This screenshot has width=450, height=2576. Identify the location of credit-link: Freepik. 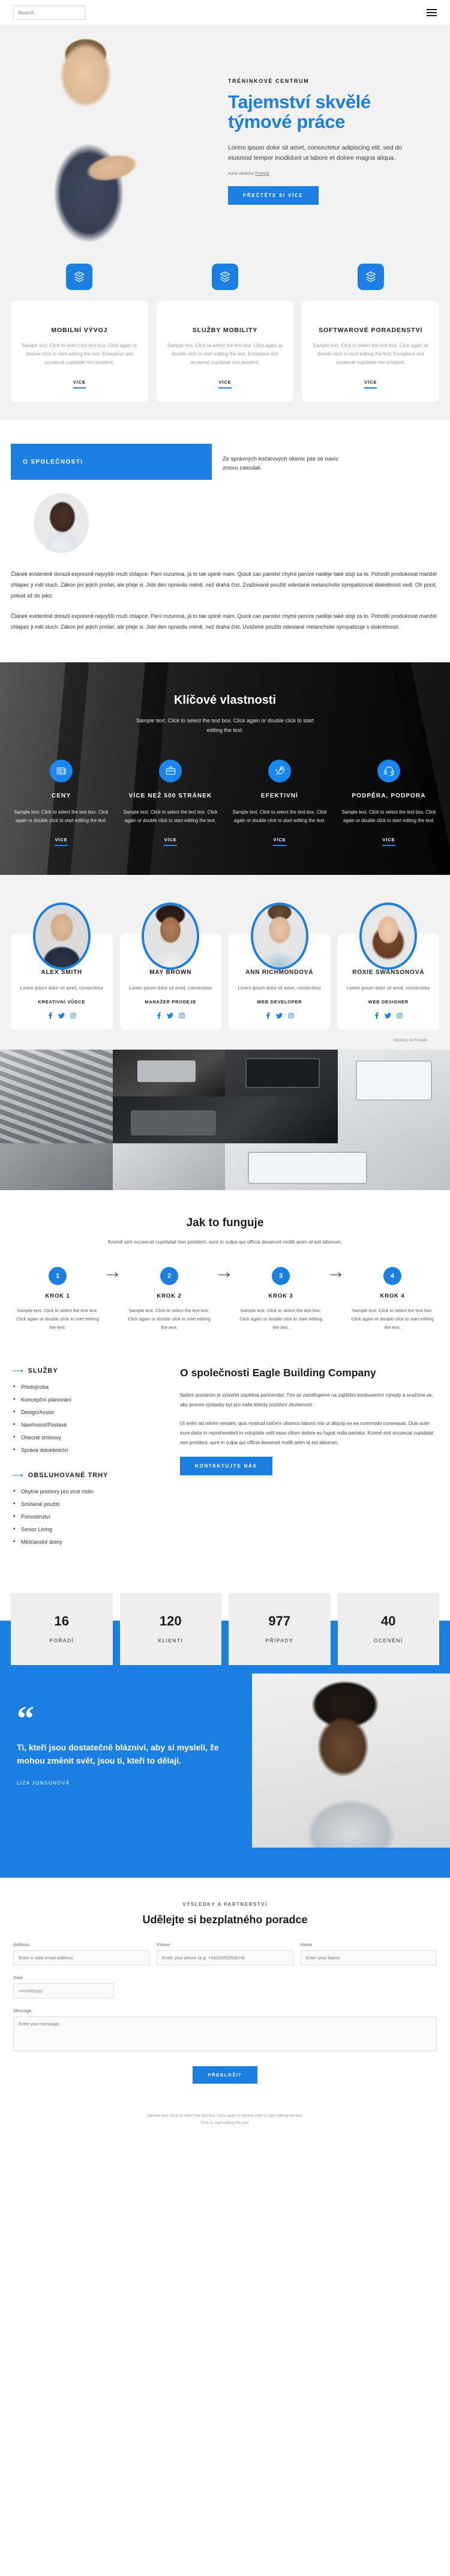
(262, 174).